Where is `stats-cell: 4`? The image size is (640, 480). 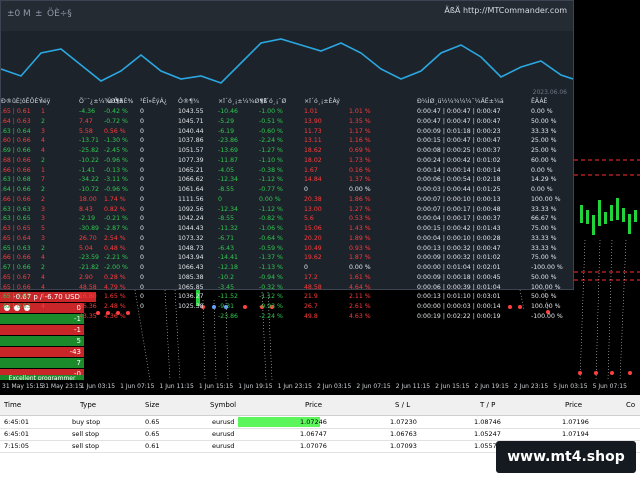 stats-cell: 4 is located at coordinates (43, 306).